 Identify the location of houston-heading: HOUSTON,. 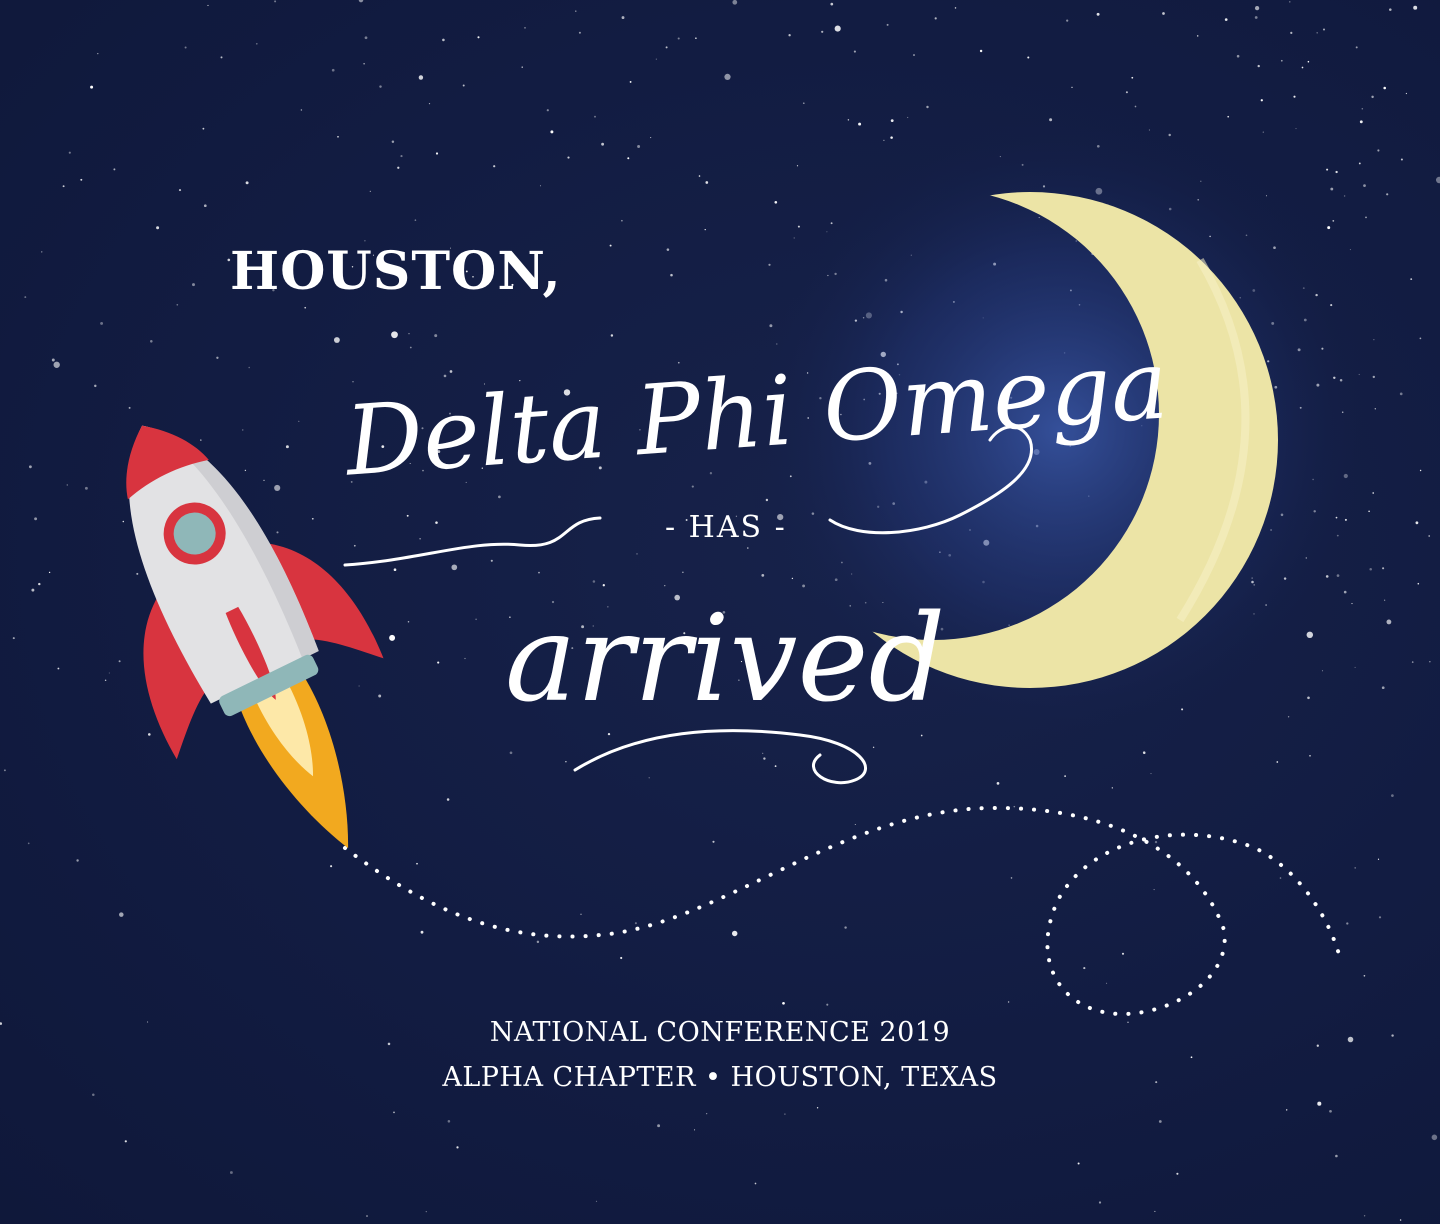
(396, 271).